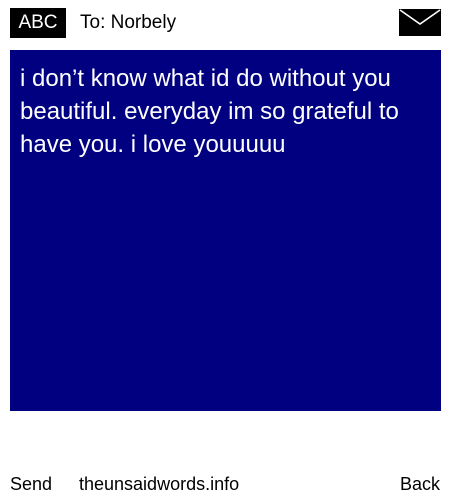 The width and height of the screenshot is (450, 500). I want to click on input-mode-indicator: ABC, so click(38, 23).